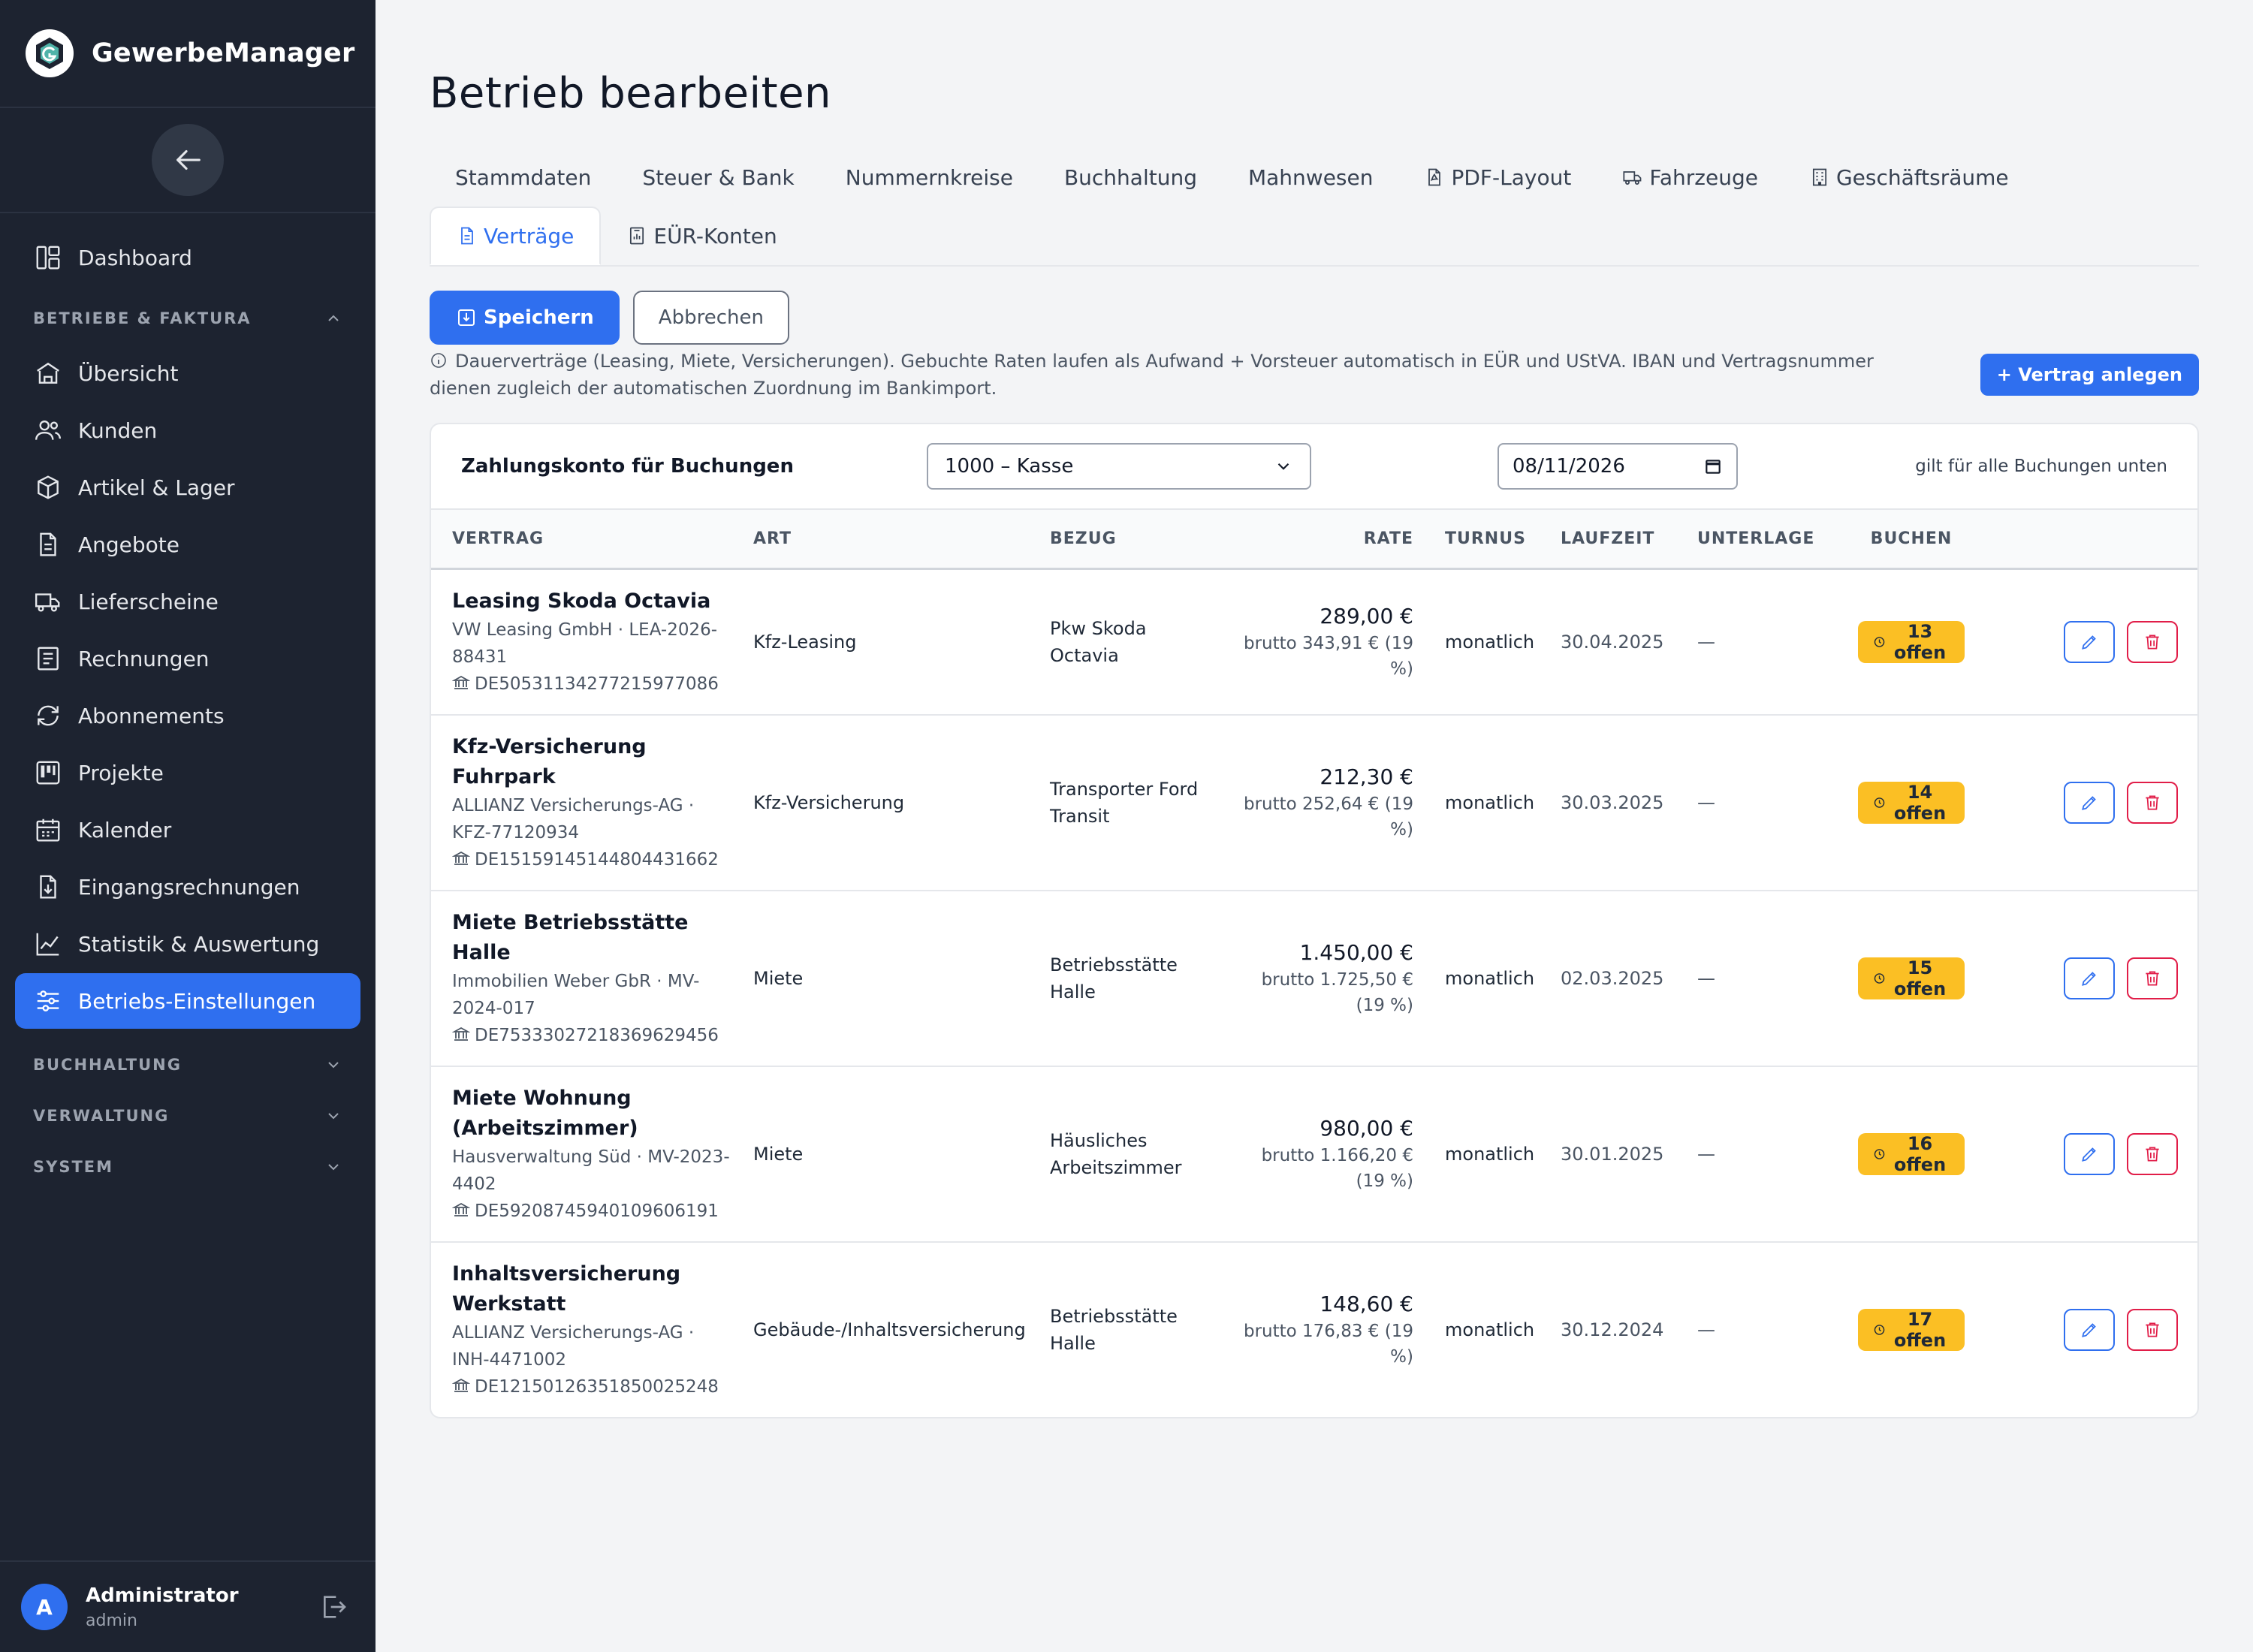 This screenshot has height=1652, width=2253. I want to click on tab-steuer-bank: Steuer & Bank, so click(718, 177).